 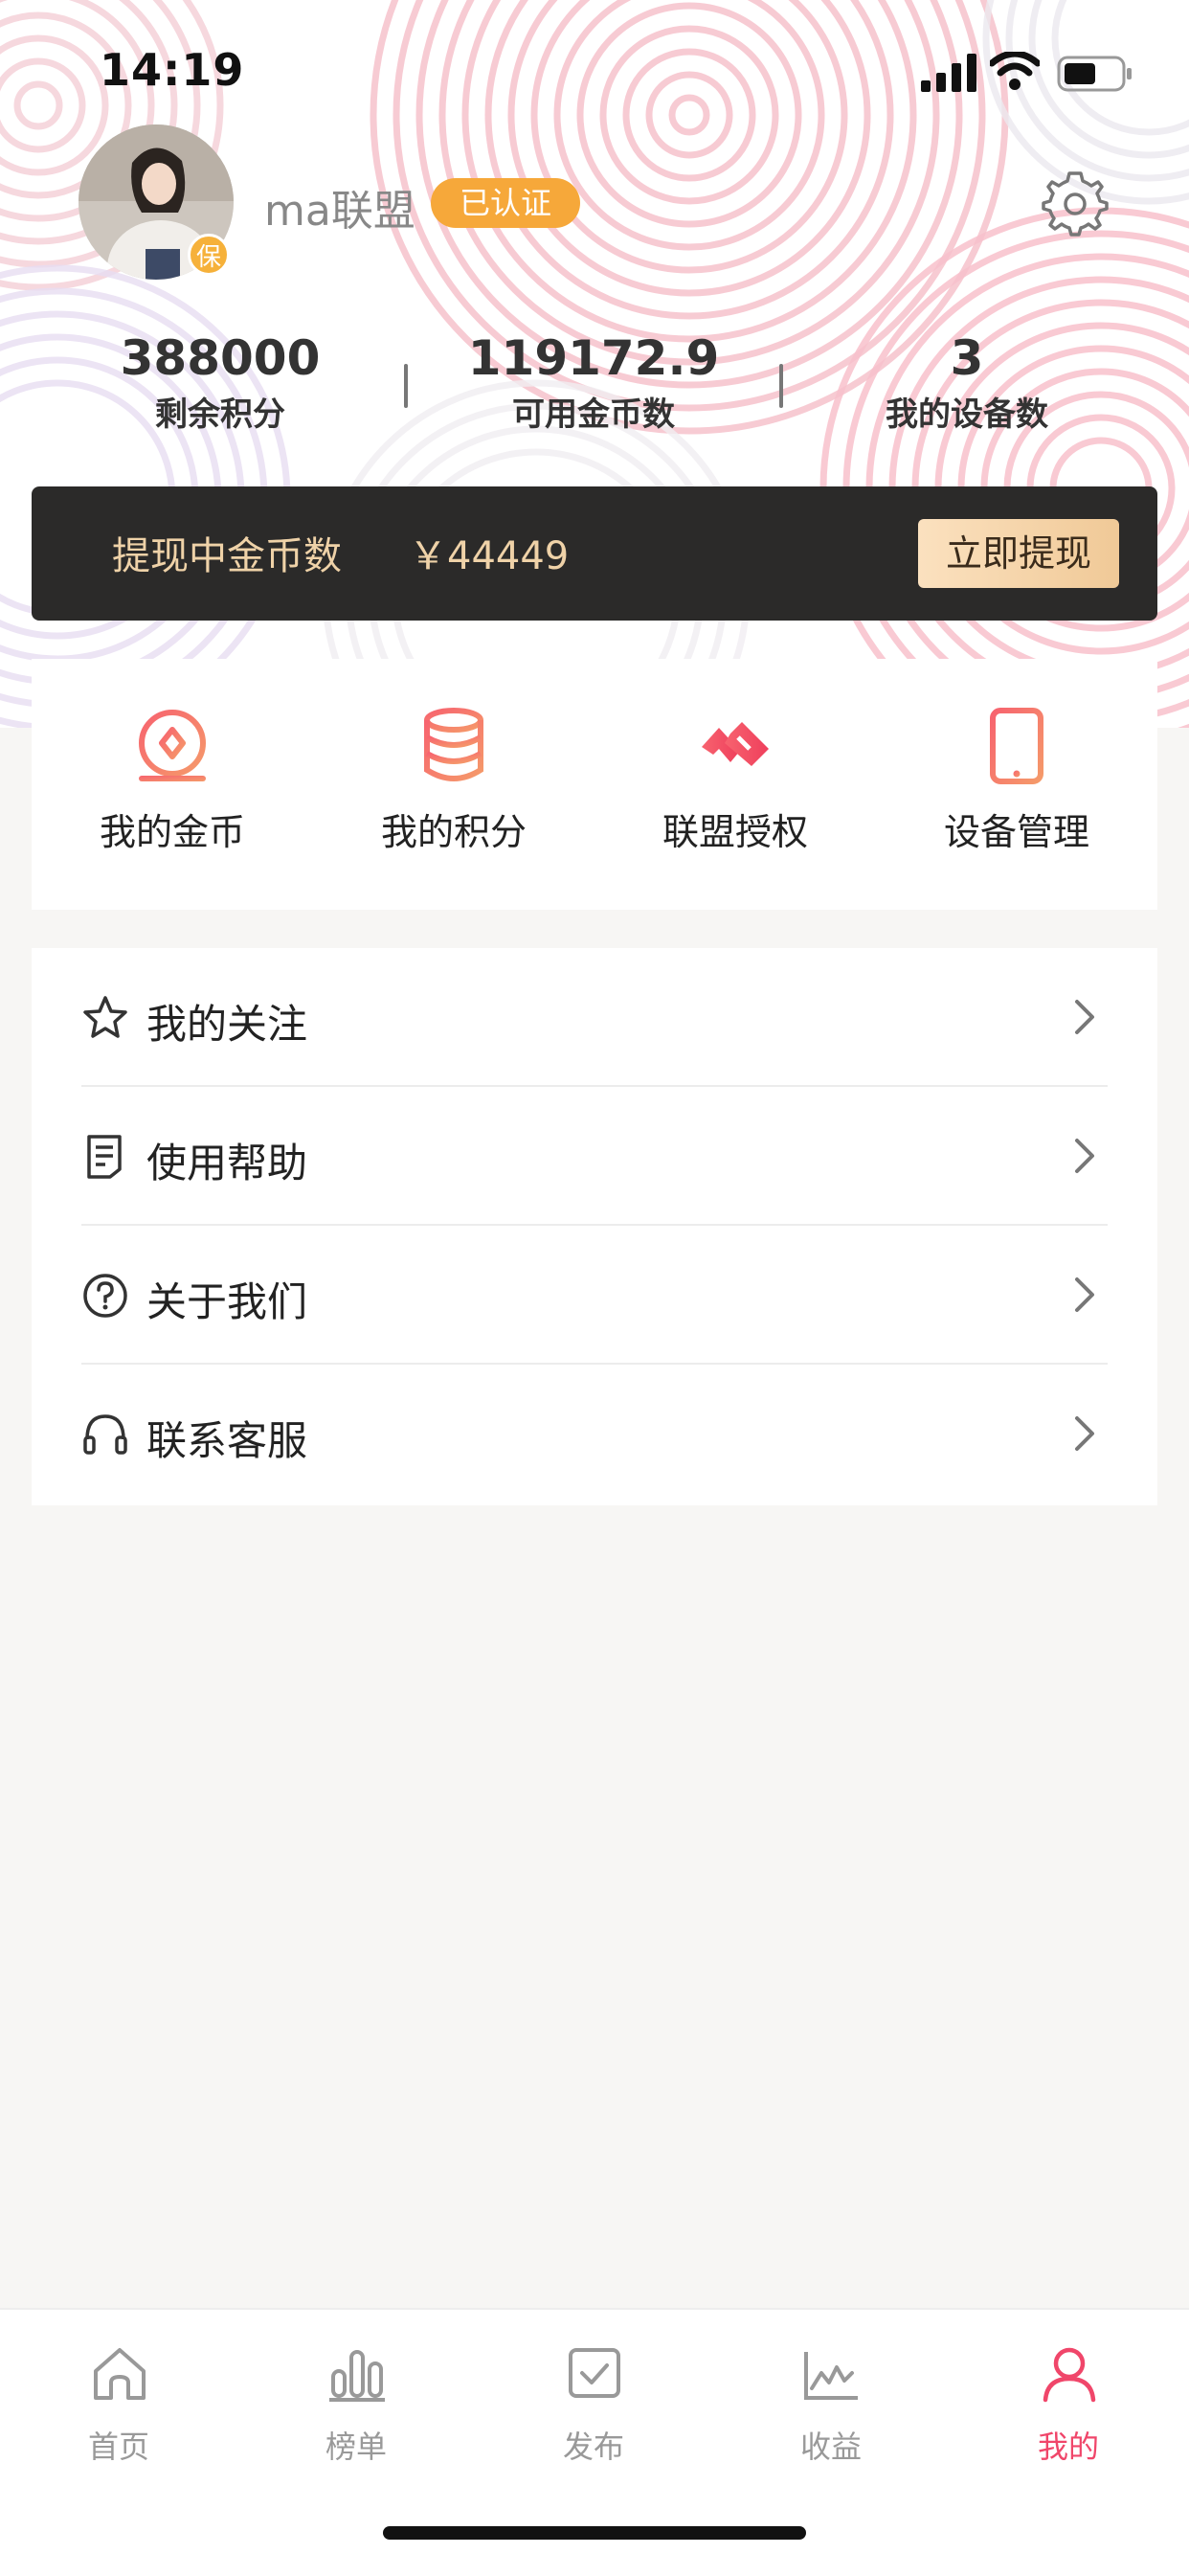 I want to click on withdraw-banner: 提现中金币数 ￥44449 立即提现, so click(x=594, y=553).